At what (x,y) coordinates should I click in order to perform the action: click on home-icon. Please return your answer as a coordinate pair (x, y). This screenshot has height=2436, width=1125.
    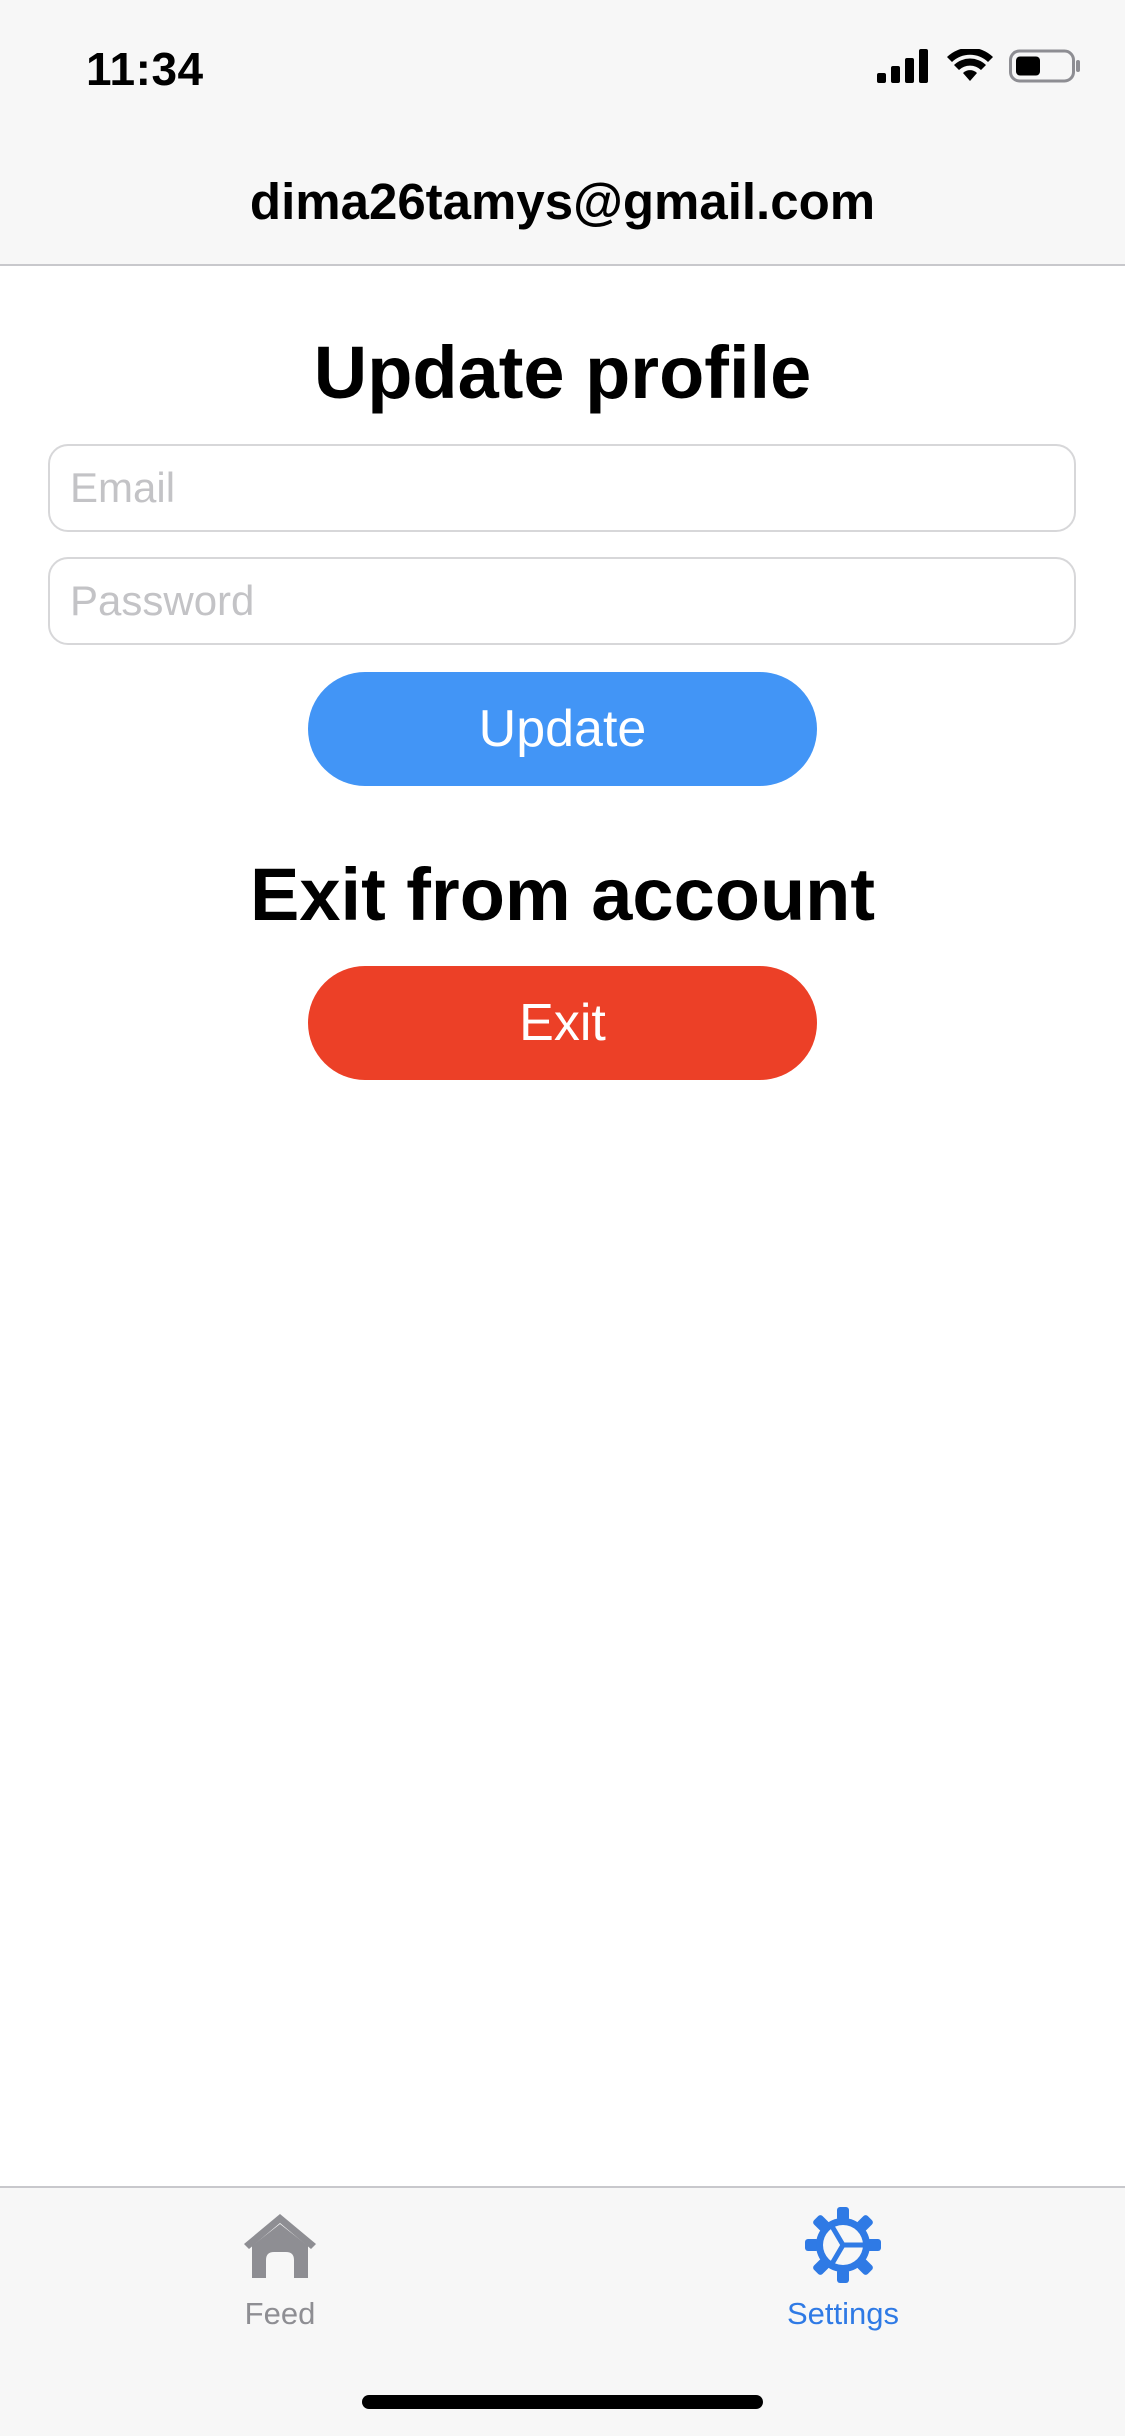
    Looking at the image, I should click on (280, 2245).